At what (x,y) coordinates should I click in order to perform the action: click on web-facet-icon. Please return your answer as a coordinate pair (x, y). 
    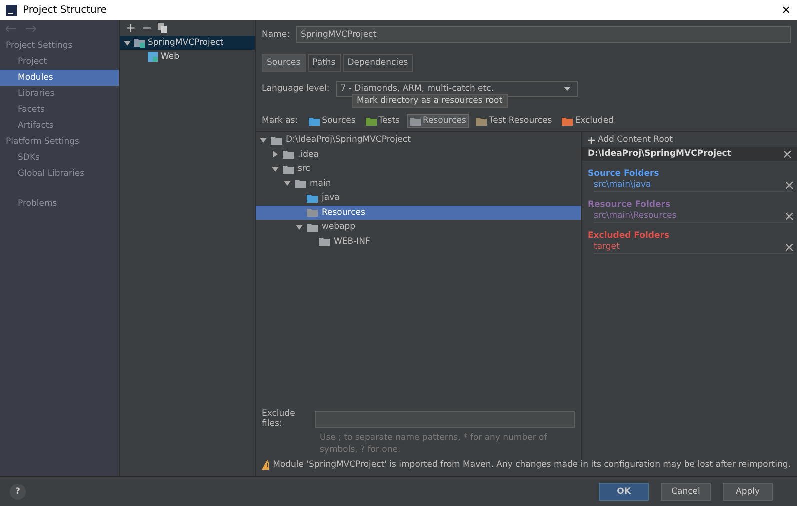
    Looking at the image, I should click on (153, 57).